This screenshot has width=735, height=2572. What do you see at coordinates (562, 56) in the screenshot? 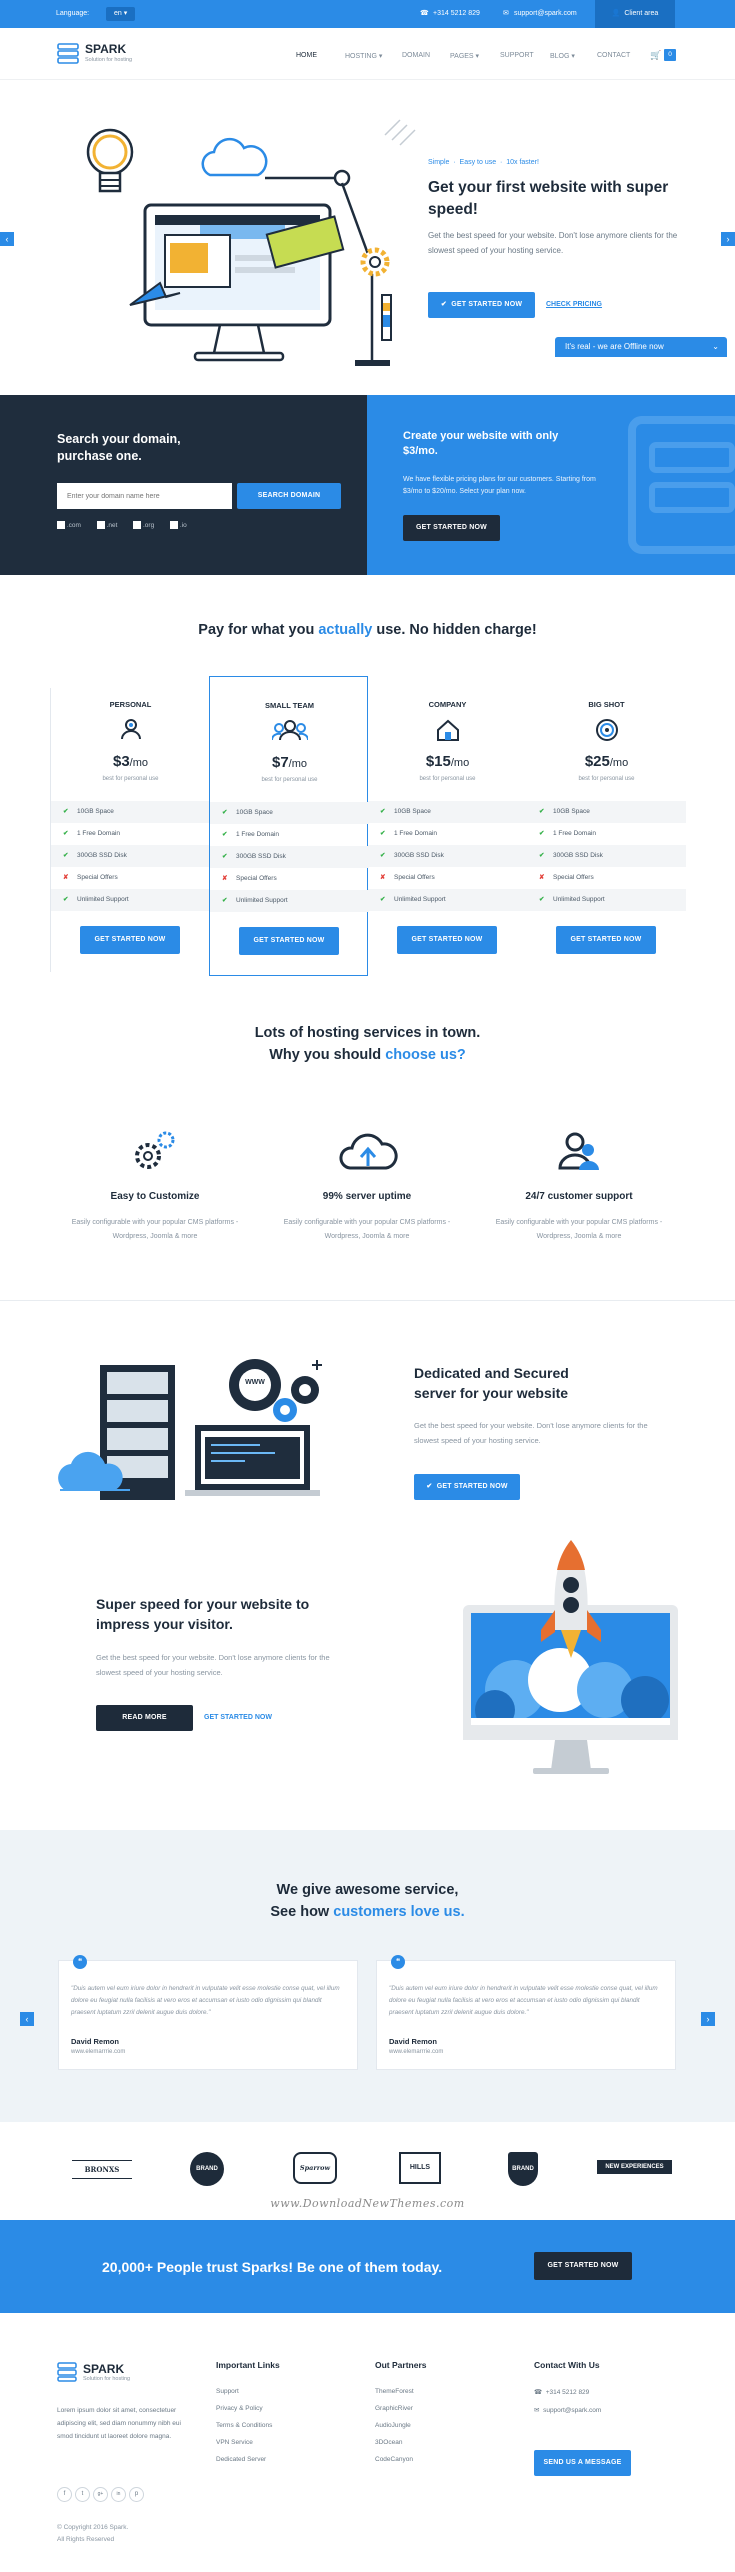
I see `nav-blog: BLOG ▾` at bounding box center [562, 56].